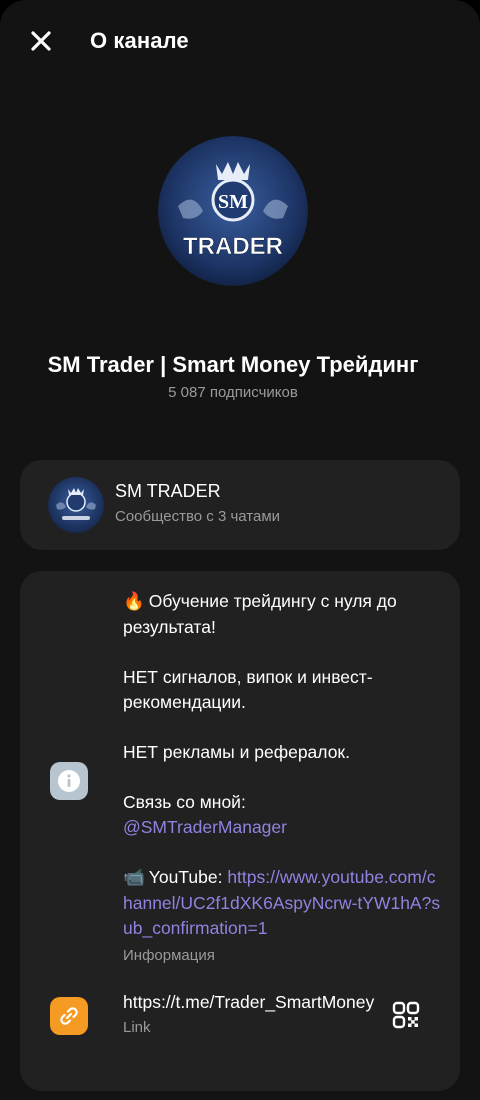 This screenshot has width=480, height=1100. Describe the element at coordinates (185, 877) in the screenshot. I see `youtube-label: YouTube:` at that location.